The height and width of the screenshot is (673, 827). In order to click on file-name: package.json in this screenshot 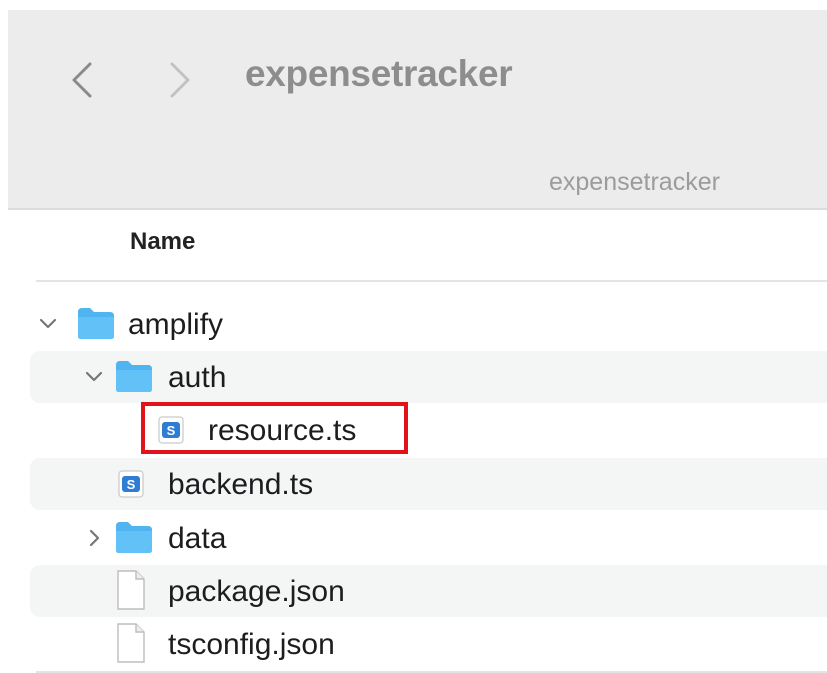, I will do `click(256, 591)`.